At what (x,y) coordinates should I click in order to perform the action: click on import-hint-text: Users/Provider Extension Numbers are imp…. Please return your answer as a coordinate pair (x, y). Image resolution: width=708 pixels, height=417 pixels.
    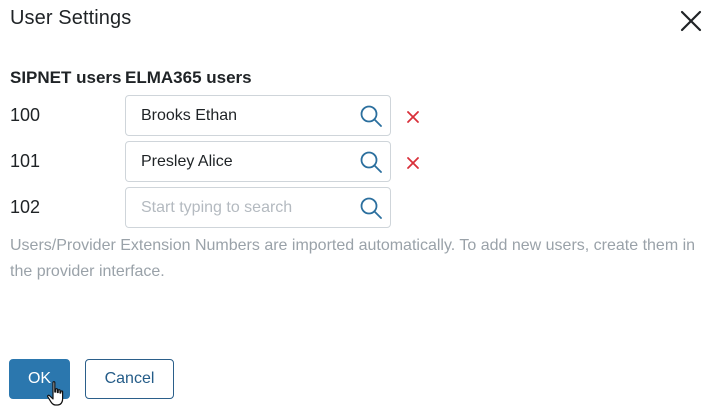
    Looking at the image, I should click on (353, 258).